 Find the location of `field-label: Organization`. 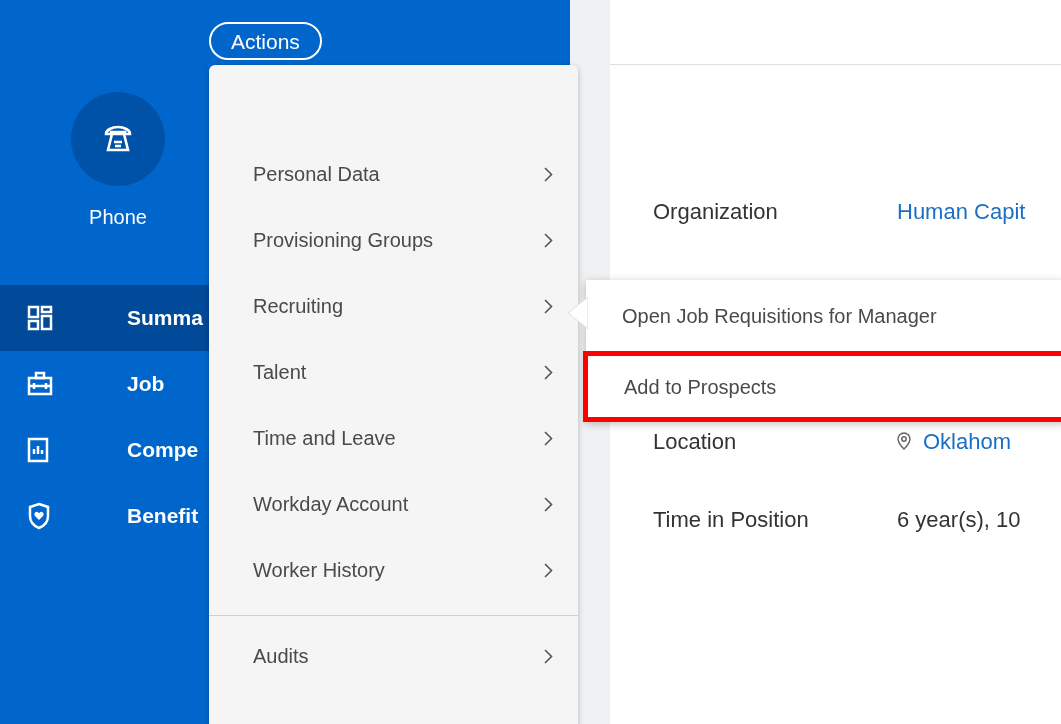

field-label: Organization is located at coordinates (716, 211).